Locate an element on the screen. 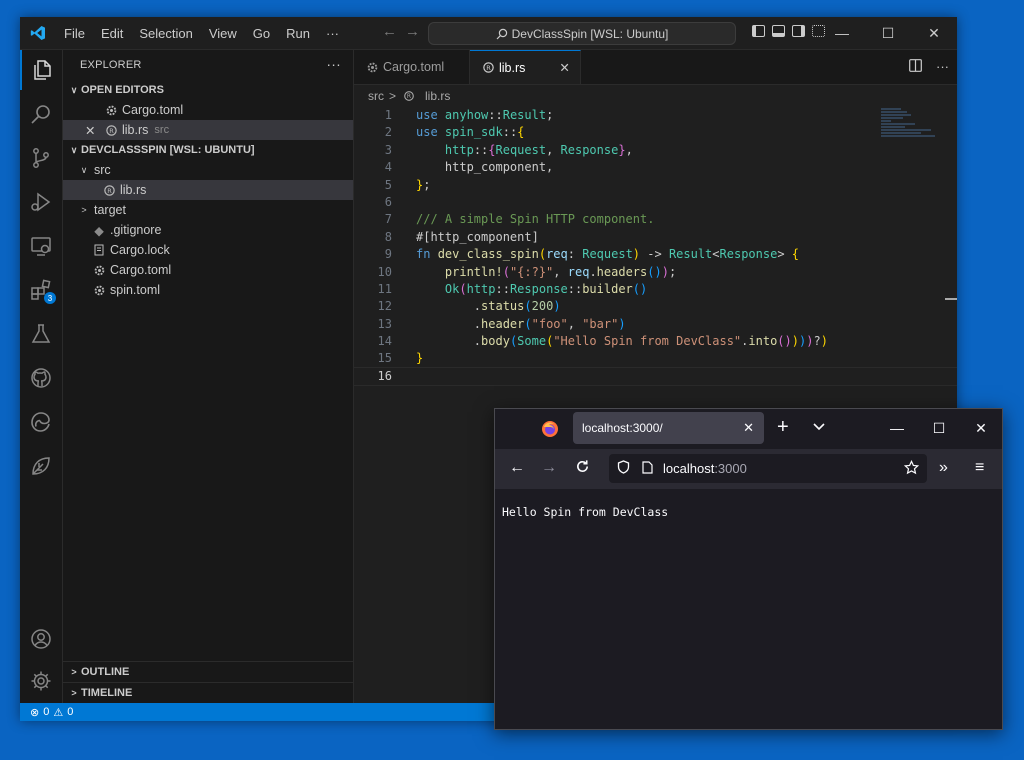 The image size is (1024, 760). minimap is located at coordinates (913, 128).